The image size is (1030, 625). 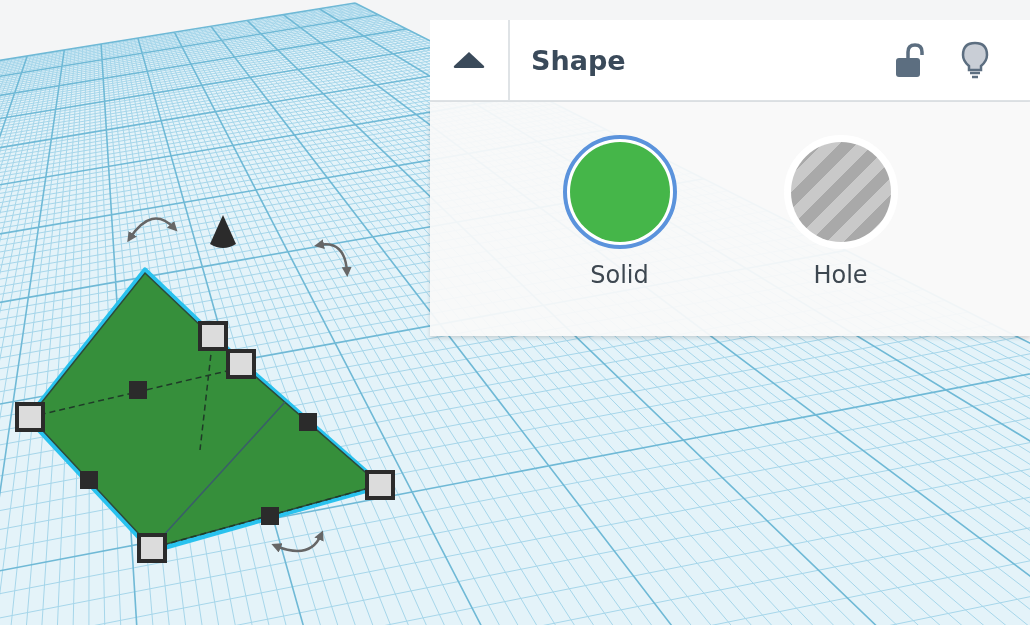 I want to click on hole-option: Hole, so click(x=840, y=219).